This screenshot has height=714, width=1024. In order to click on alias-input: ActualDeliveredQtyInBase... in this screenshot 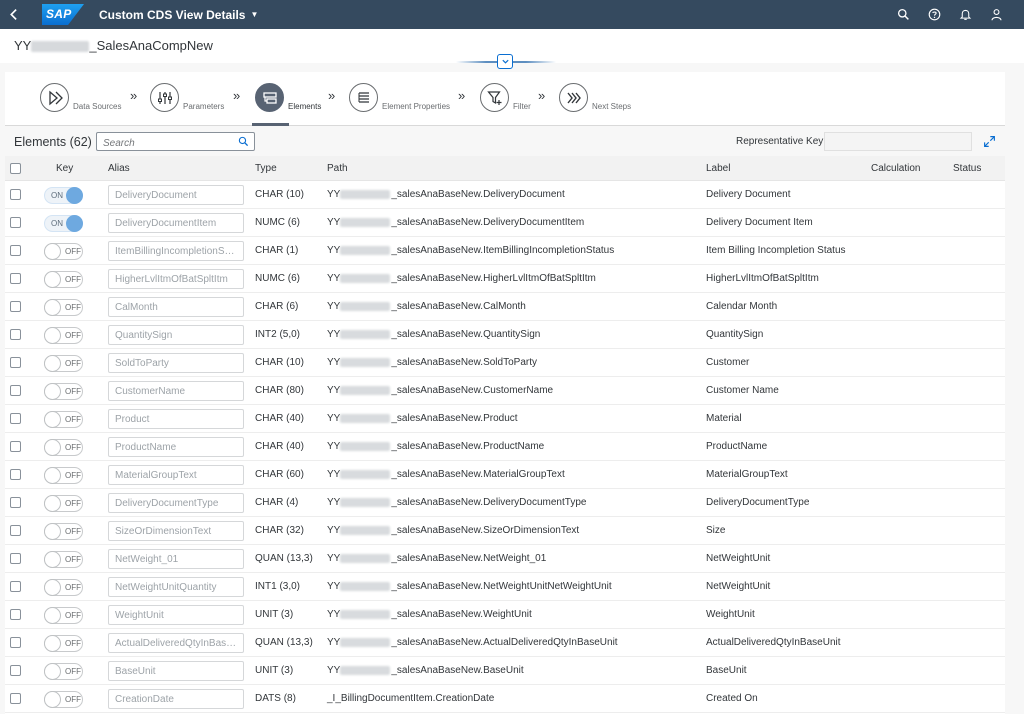, I will do `click(176, 643)`.